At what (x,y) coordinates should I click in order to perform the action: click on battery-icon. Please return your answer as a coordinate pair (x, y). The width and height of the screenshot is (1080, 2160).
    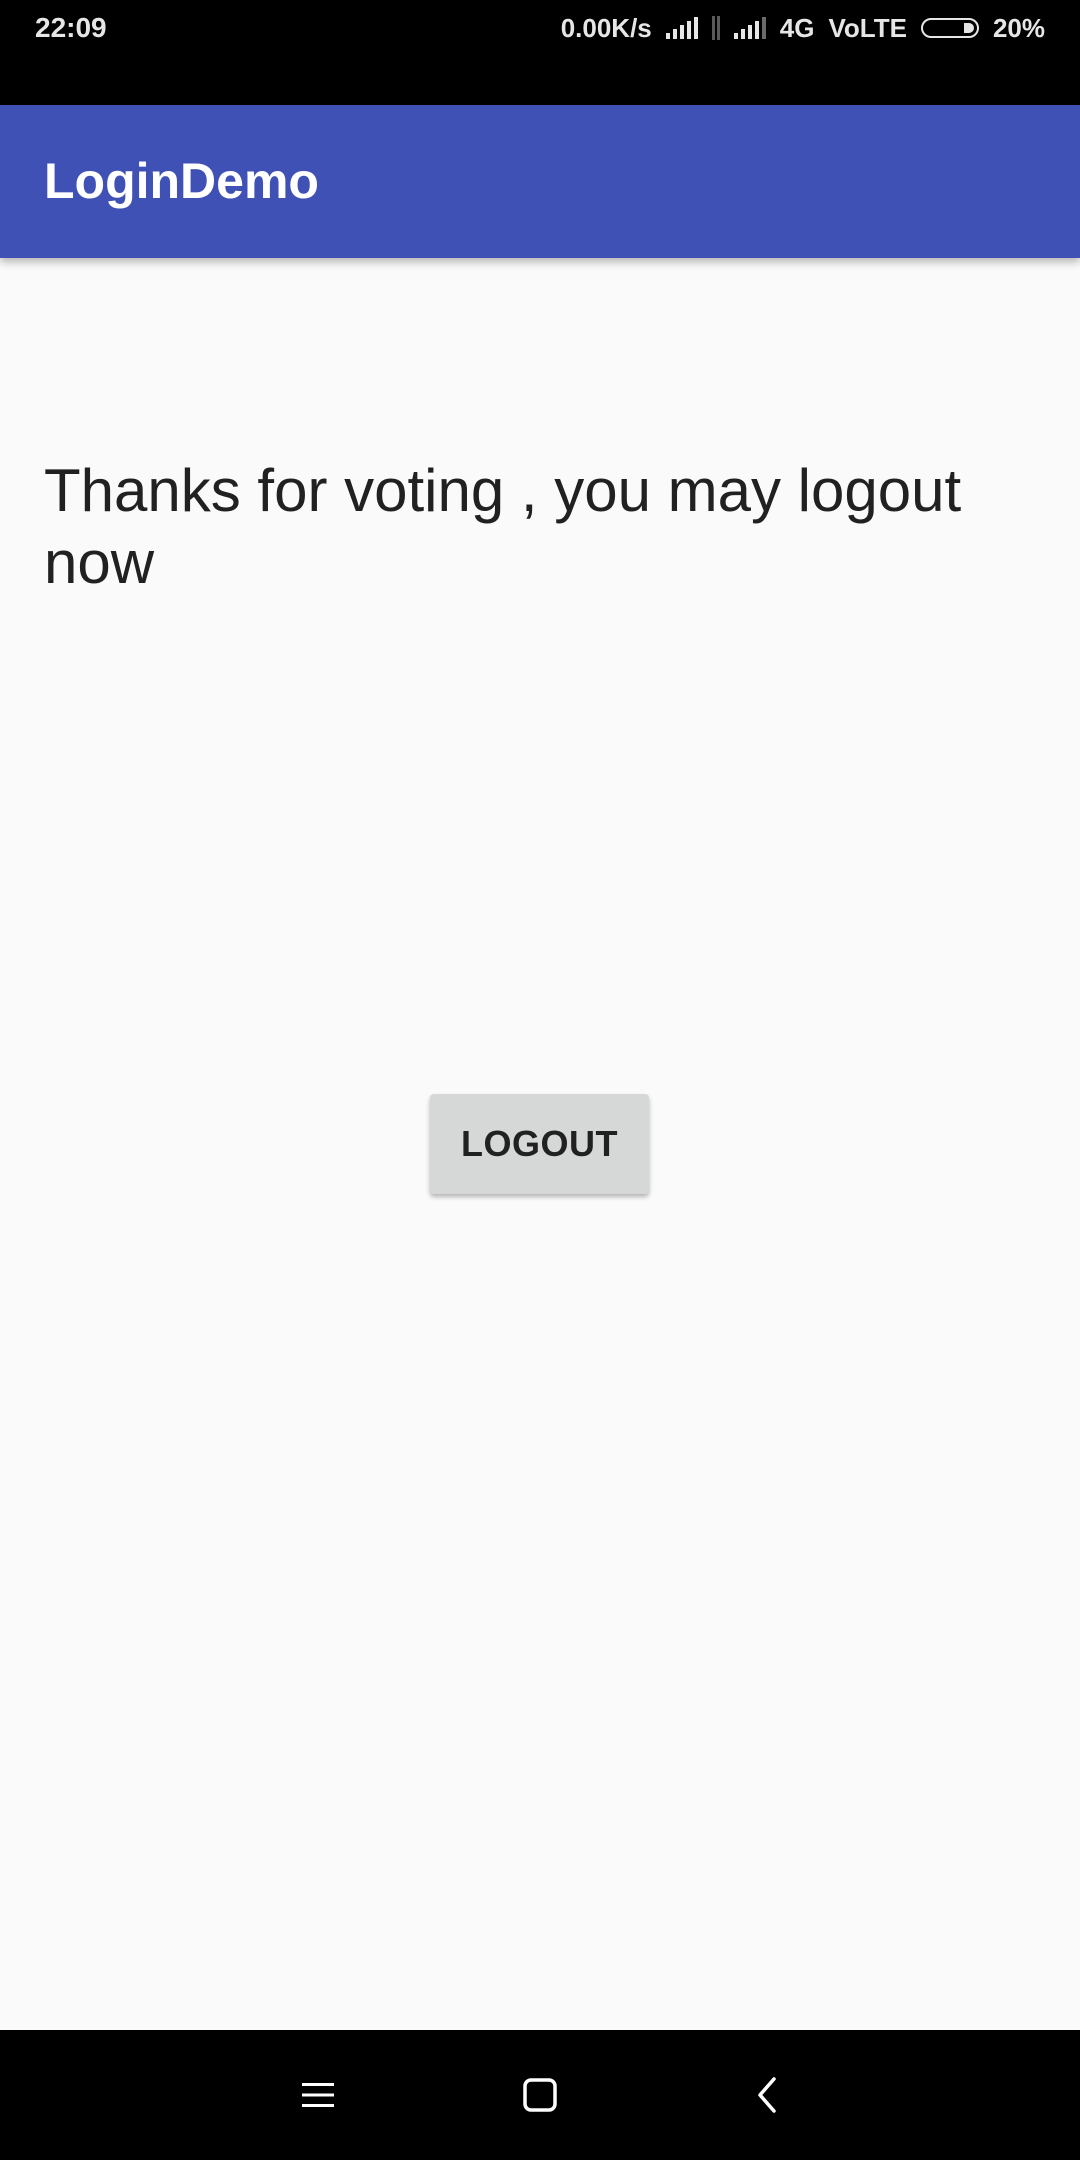
    Looking at the image, I should click on (949, 28).